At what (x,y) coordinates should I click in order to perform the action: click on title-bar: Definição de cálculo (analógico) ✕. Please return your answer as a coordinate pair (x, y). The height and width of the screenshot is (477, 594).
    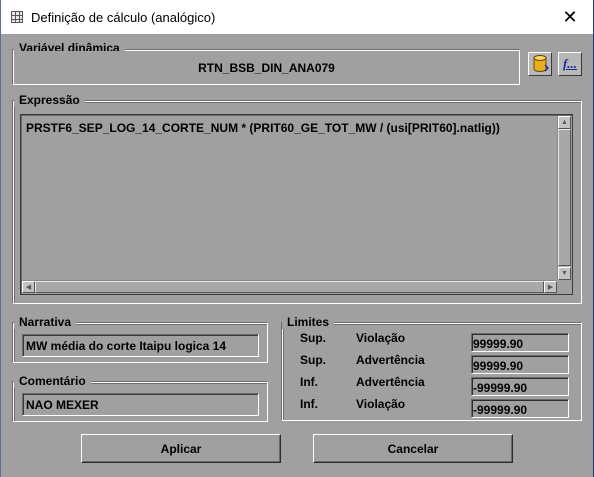
    Looking at the image, I should click on (297, 17).